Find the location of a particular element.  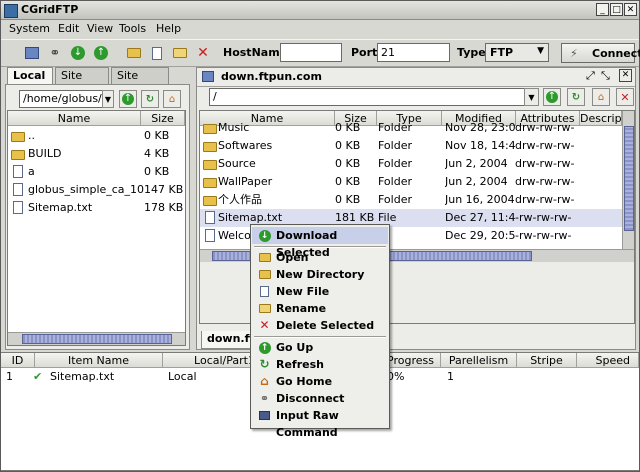

menu-item-input-raw-command: Input Raw Command is located at coordinates (320, 423).